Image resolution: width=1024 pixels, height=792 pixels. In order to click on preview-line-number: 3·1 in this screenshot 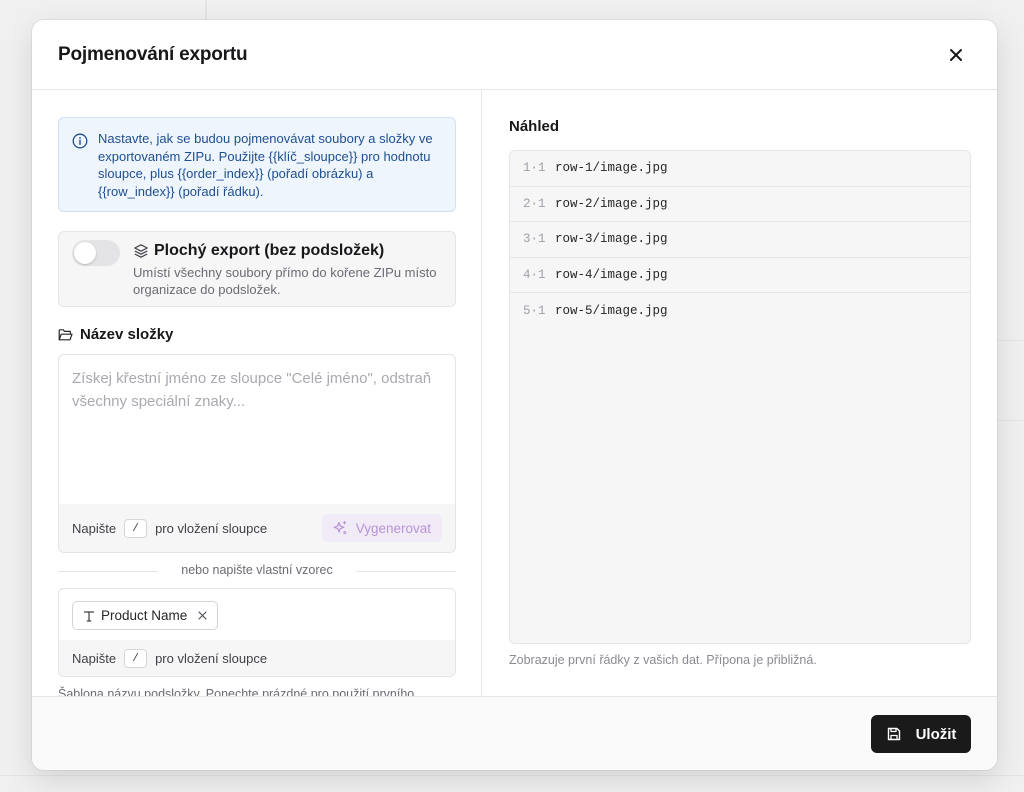, I will do `click(534, 239)`.